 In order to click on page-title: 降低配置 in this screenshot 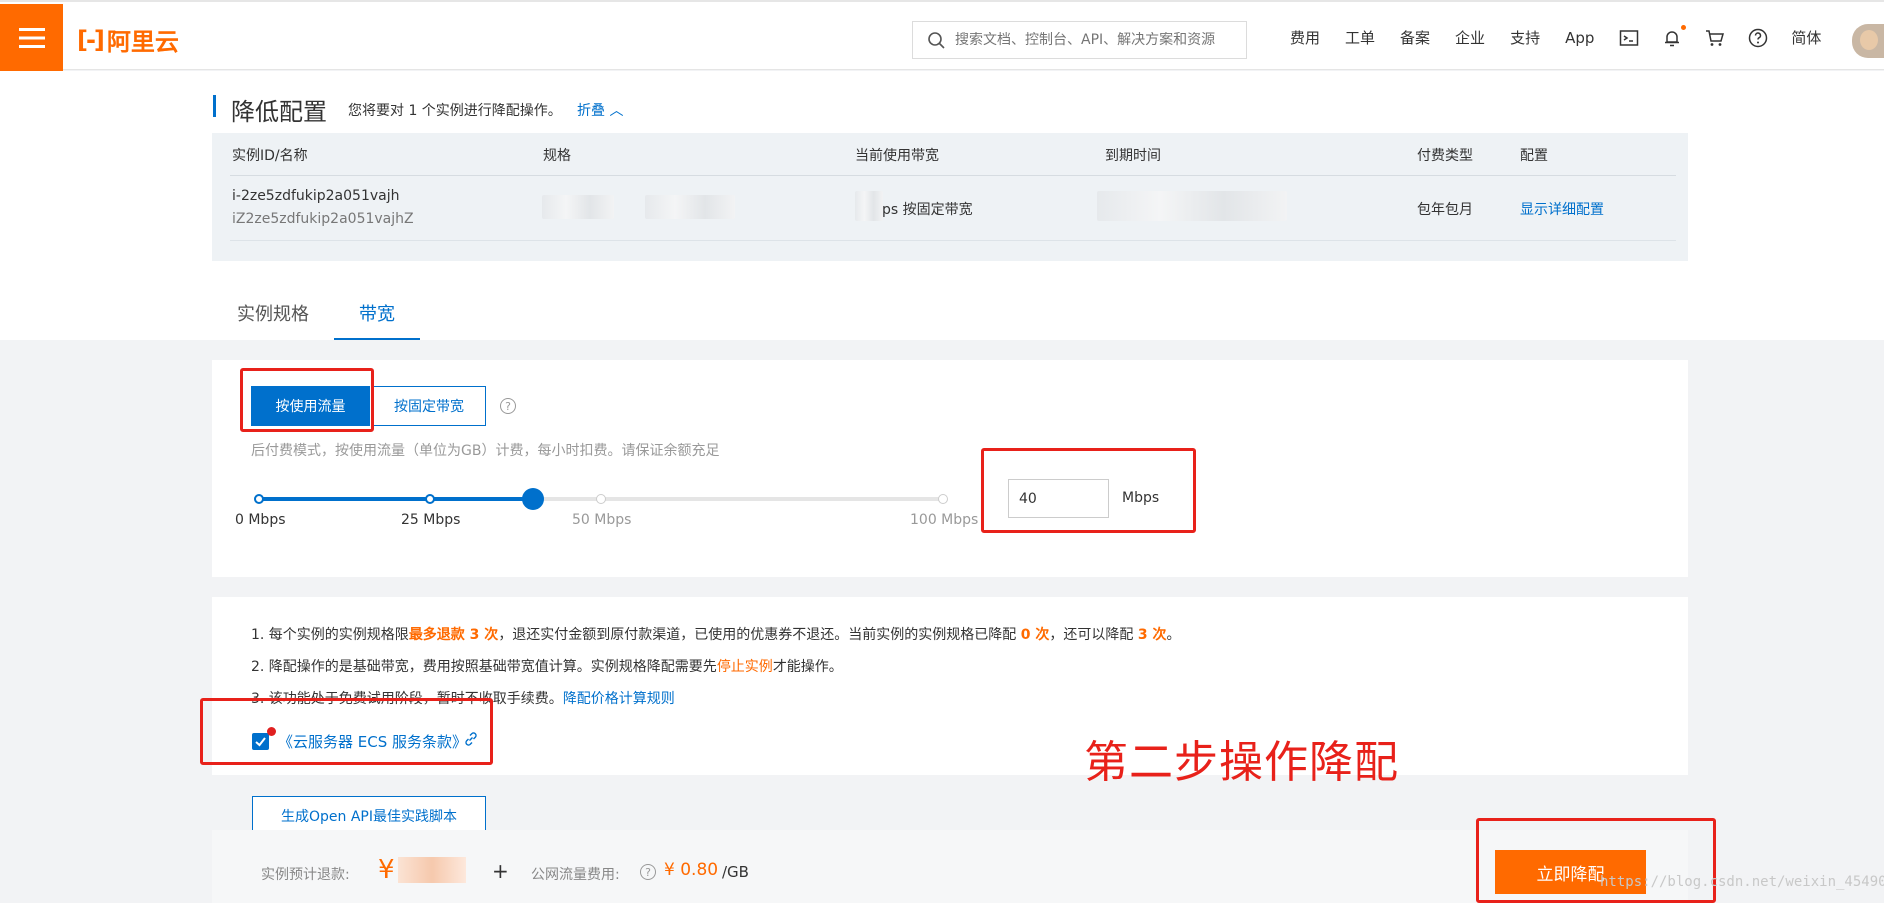, I will do `click(279, 112)`.